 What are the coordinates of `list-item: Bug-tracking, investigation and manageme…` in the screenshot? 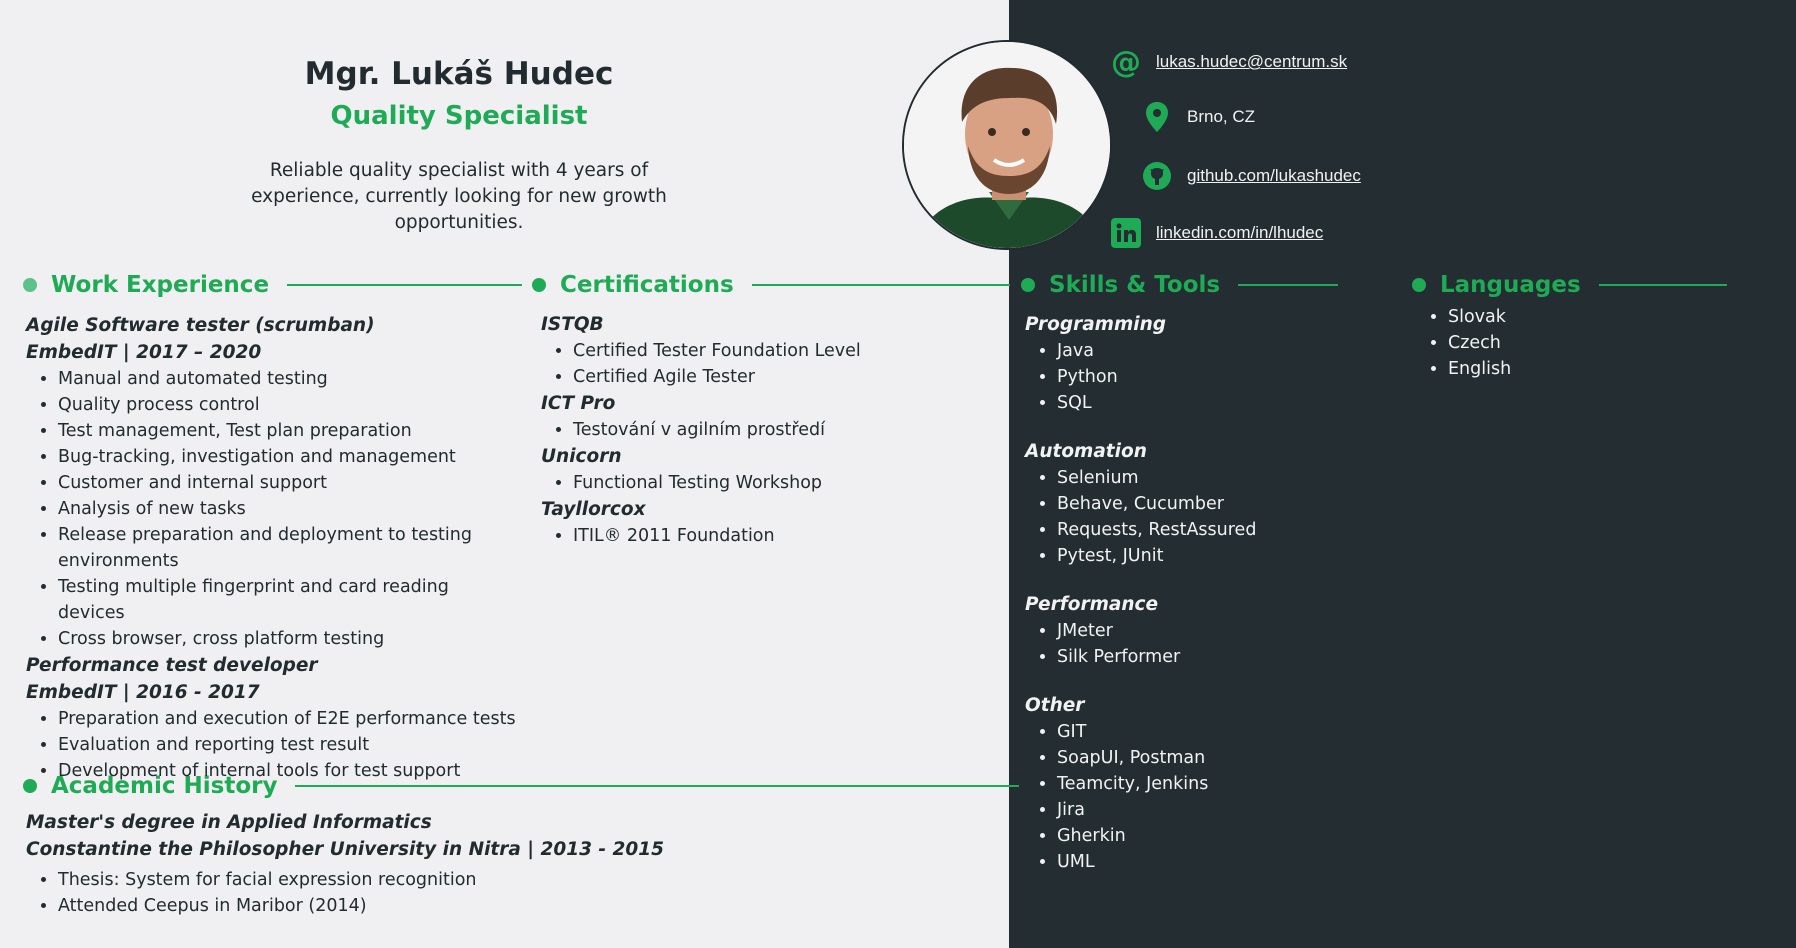 It's located at (287, 457).